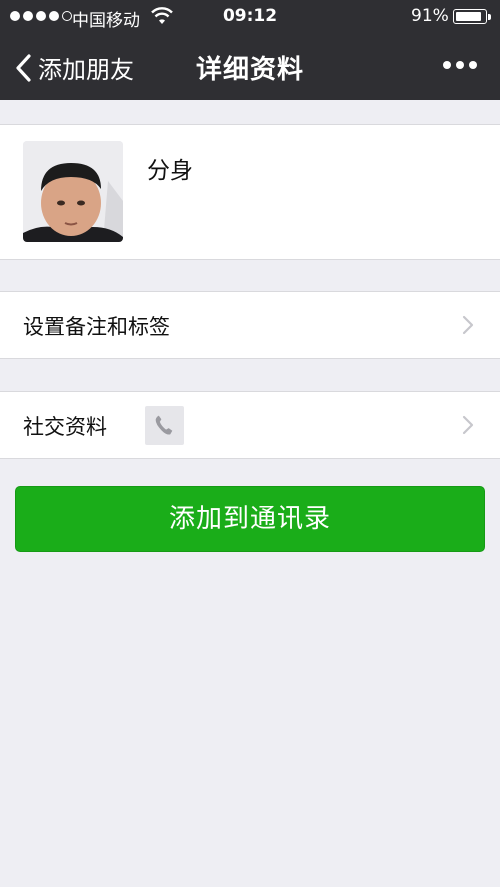 This screenshot has width=500, height=887. I want to click on navigation-bar: 添加朋友 详细资料, so click(250, 67).